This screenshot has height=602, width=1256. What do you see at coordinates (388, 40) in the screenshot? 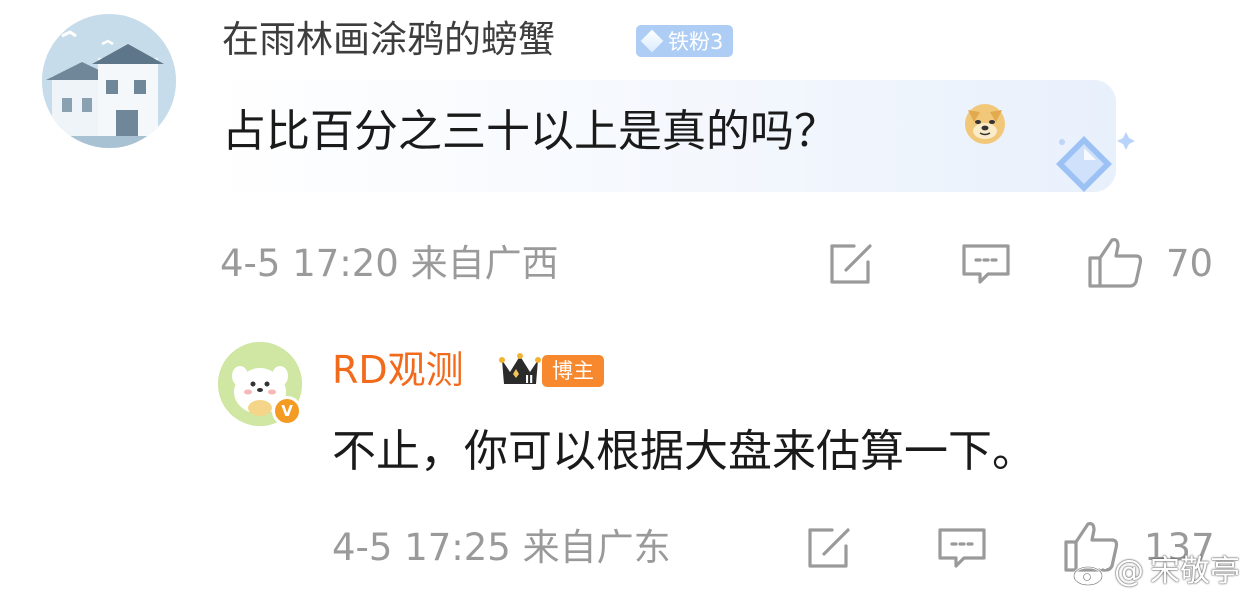
I see `username: 在雨林画涂鸦的螃蟹` at bounding box center [388, 40].